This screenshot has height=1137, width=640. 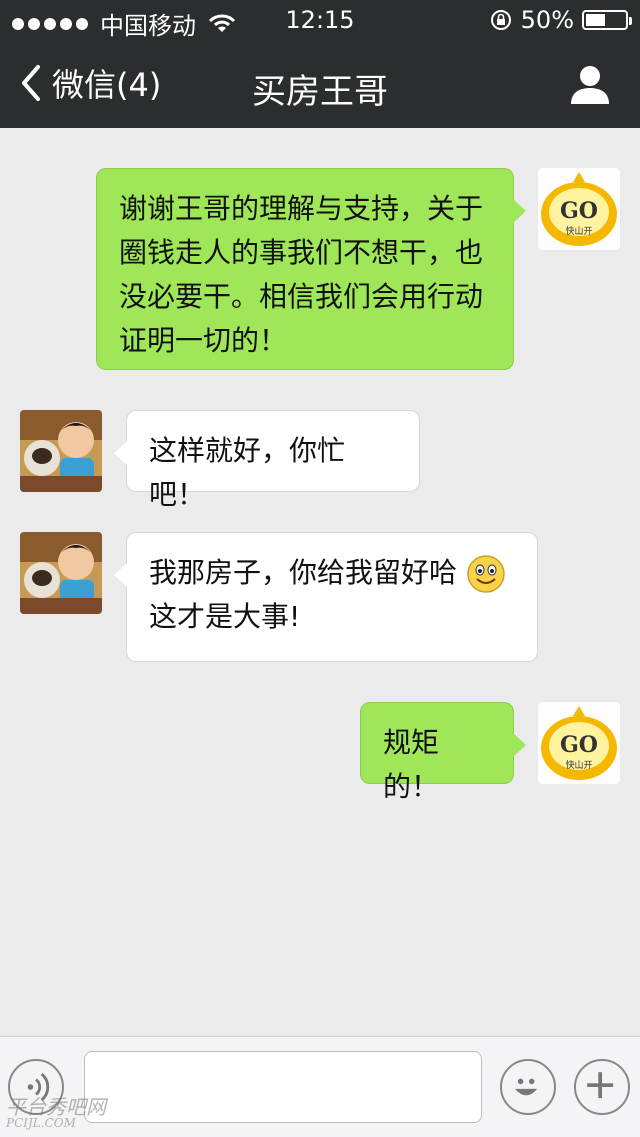 What do you see at coordinates (590, 84) in the screenshot?
I see `profile-icon` at bounding box center [590, 84].